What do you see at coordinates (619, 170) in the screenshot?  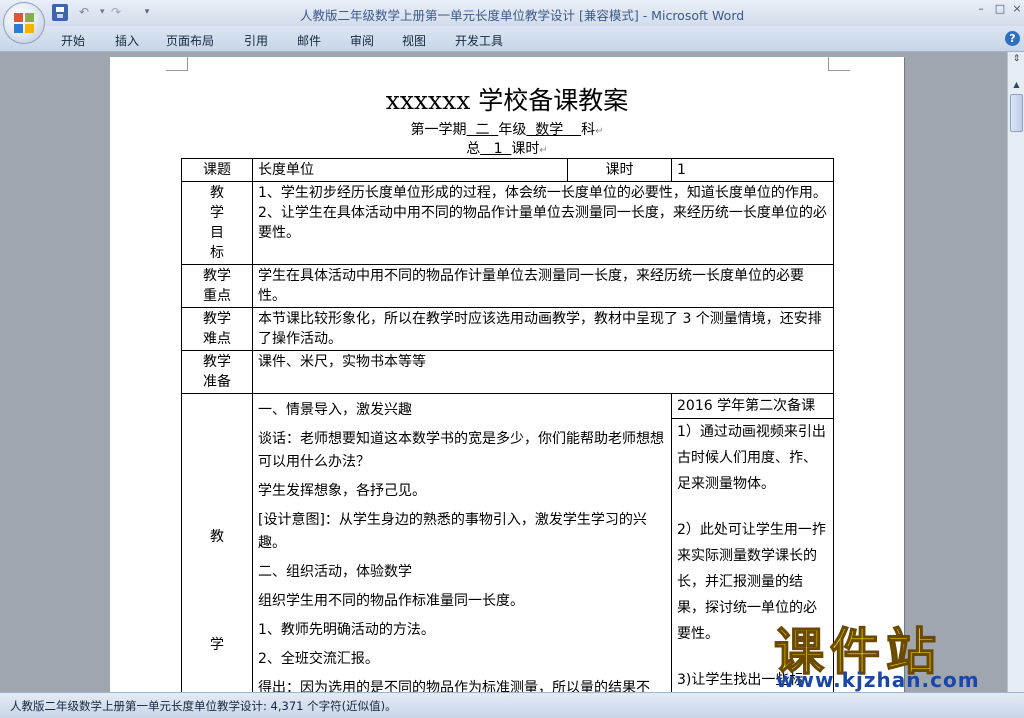 I see `periods-label: 课时` at bounding box center [619, 170].